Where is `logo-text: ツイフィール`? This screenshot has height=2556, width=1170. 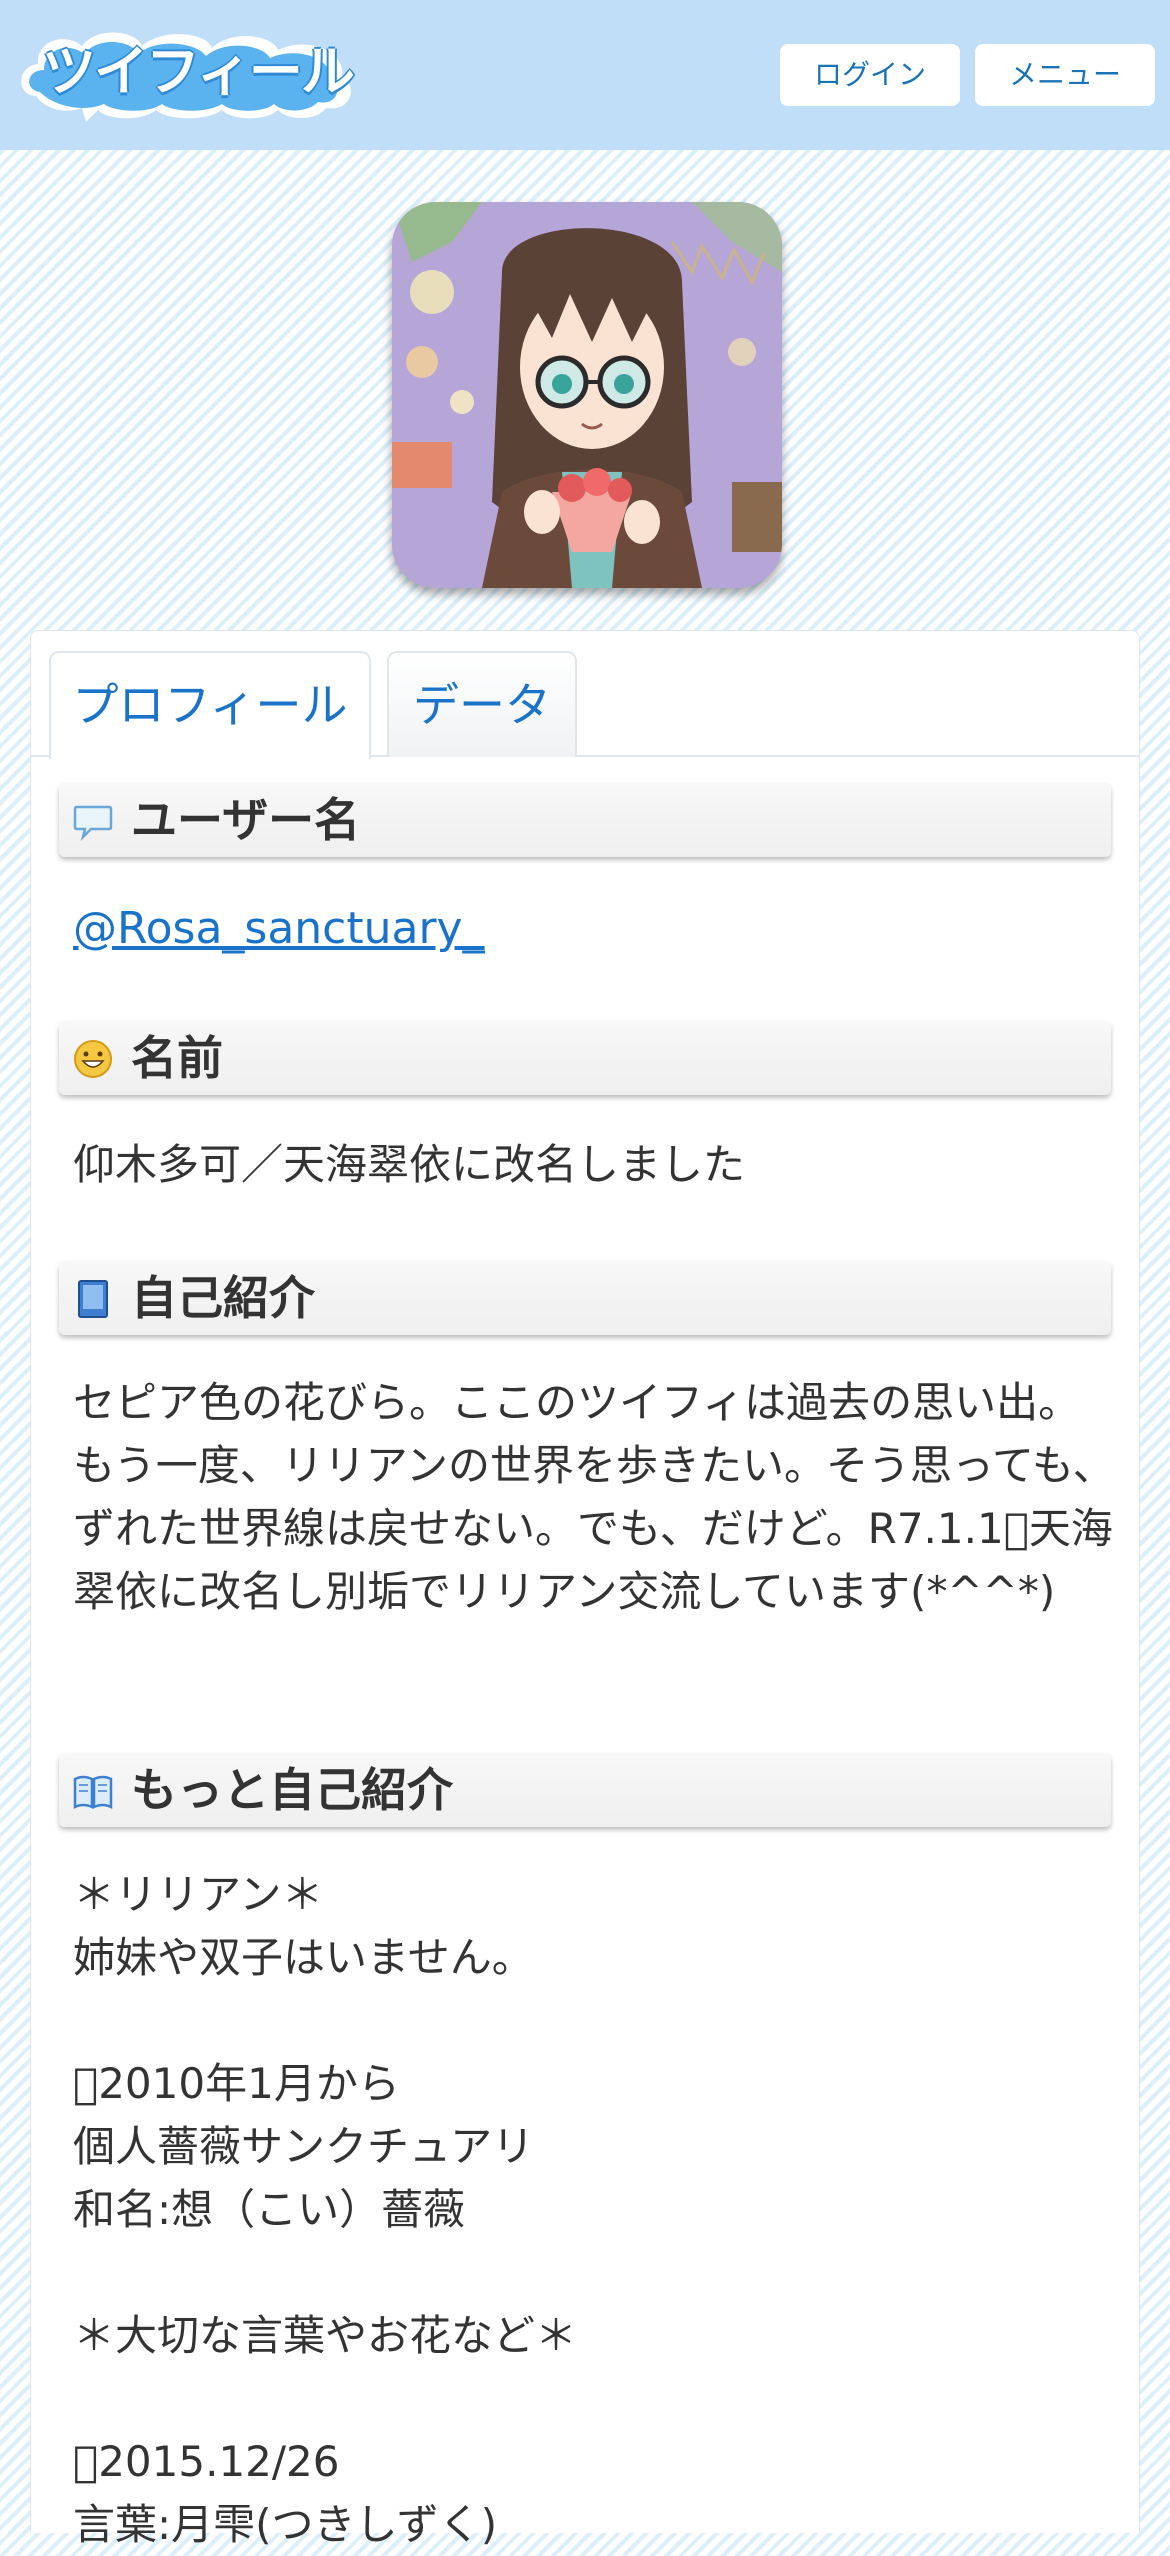 logo-text: ツイフィール is located at coordinates (198, 71).